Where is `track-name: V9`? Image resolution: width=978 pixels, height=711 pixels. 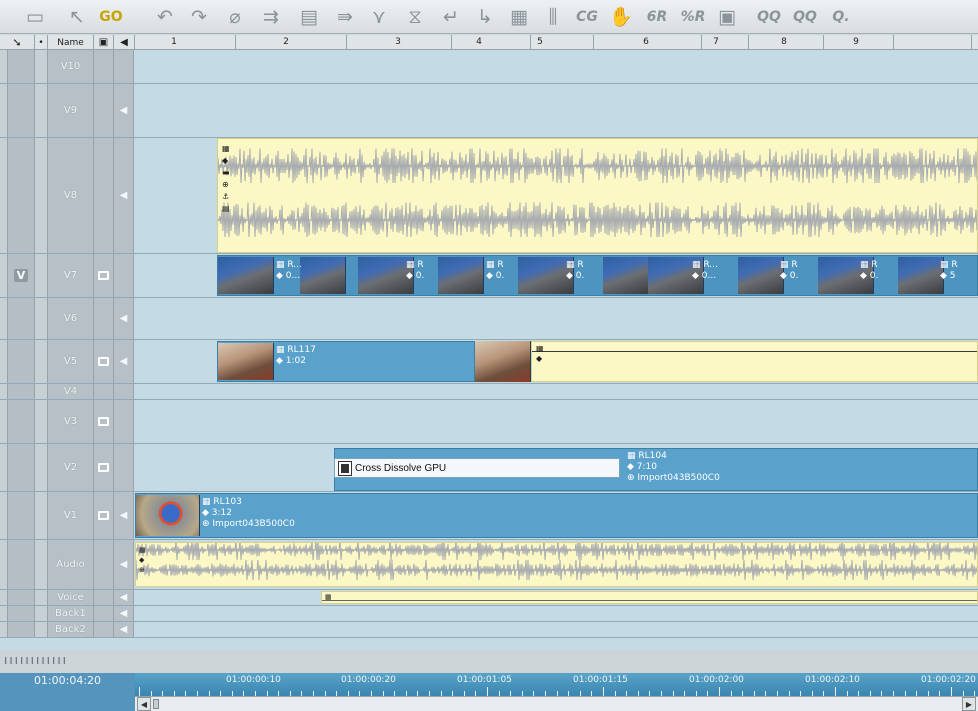
track-name: V9 is located at coordinates (71, 110).